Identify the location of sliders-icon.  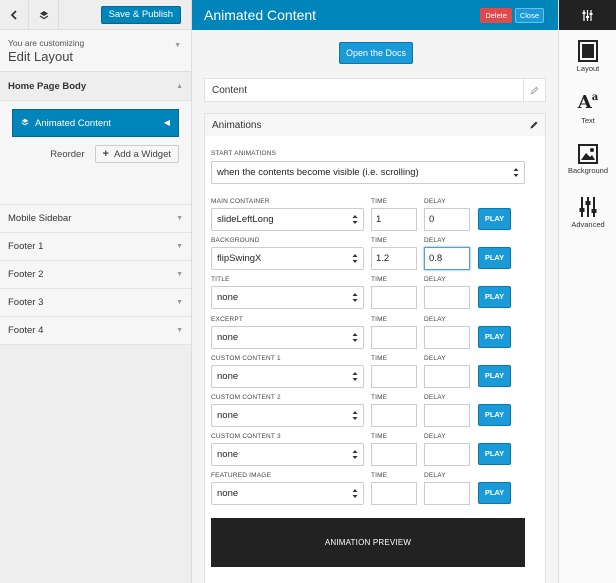
(588, 207).